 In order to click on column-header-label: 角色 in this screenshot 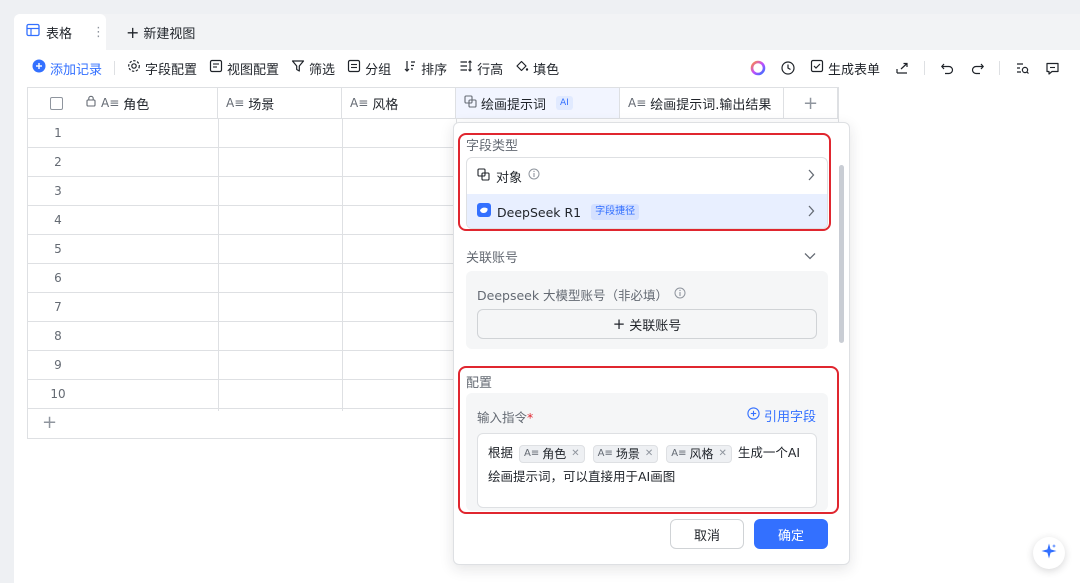, I will do `click(136, 105)`.